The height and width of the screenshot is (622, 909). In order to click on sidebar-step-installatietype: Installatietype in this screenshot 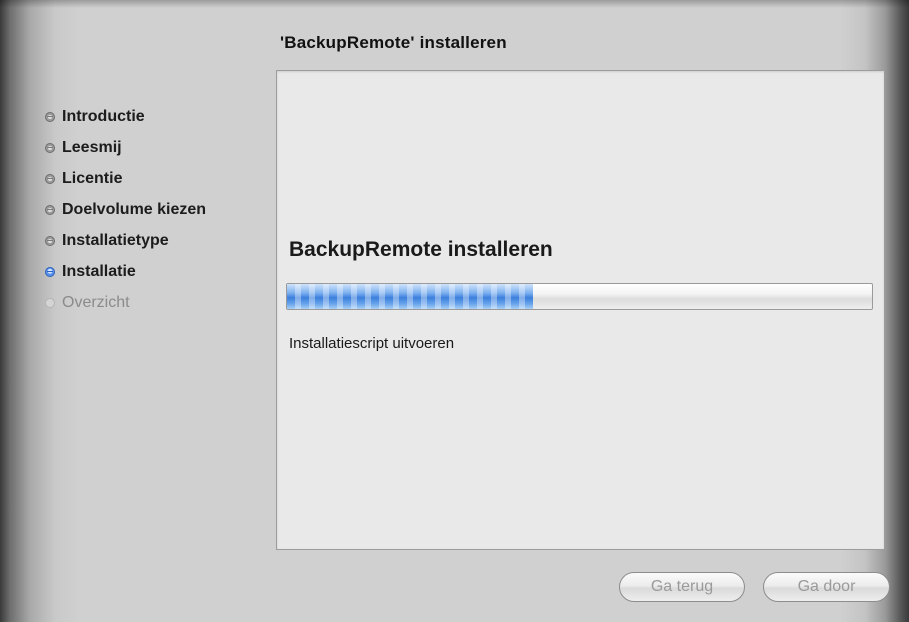, I will do `click(160, 240)`.